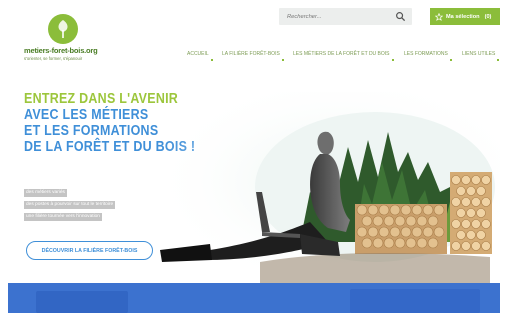  I want to click on highlight-tag: une filière tournée vers l'innovation, so click(63, 217).